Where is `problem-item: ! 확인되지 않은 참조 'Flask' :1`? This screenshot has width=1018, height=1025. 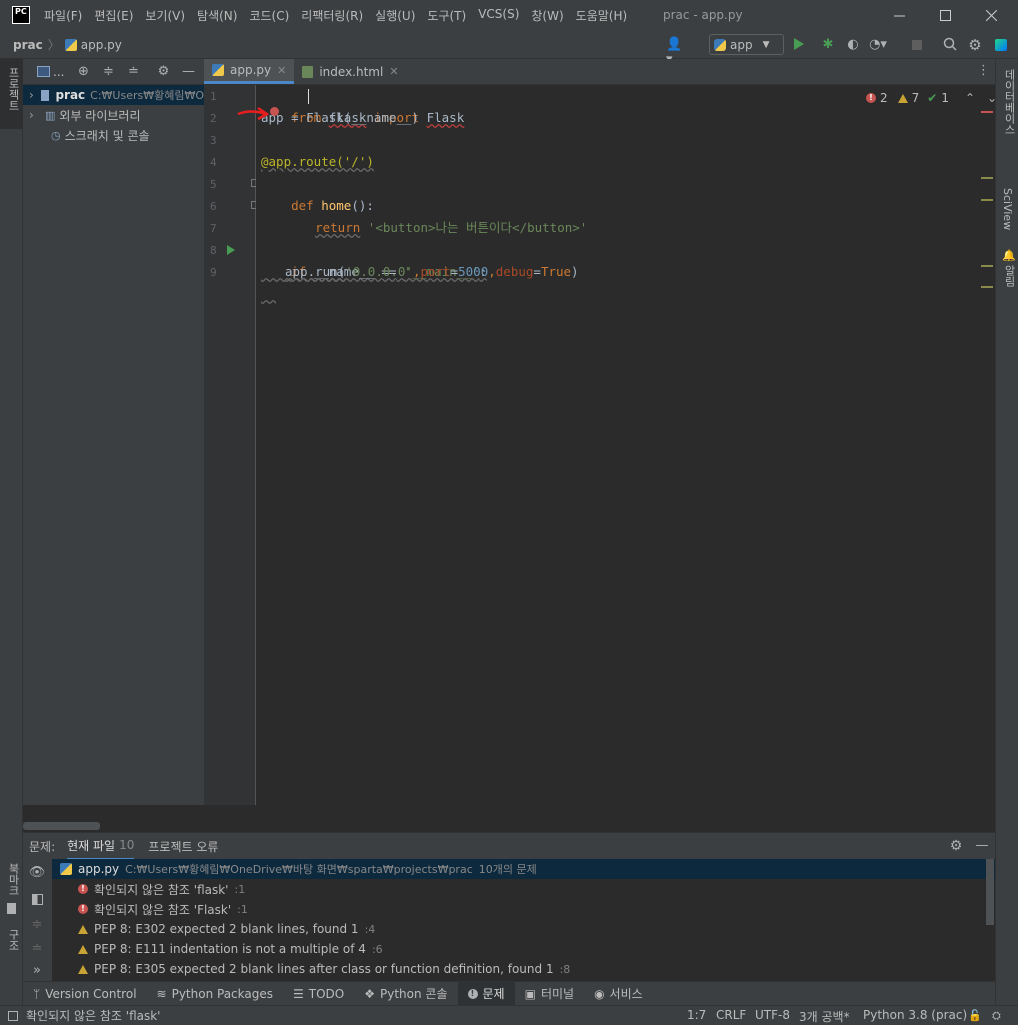 problem-item: ! 확인되지 않은 참조 'Flask' :1 is located at coordinates (523, 909).